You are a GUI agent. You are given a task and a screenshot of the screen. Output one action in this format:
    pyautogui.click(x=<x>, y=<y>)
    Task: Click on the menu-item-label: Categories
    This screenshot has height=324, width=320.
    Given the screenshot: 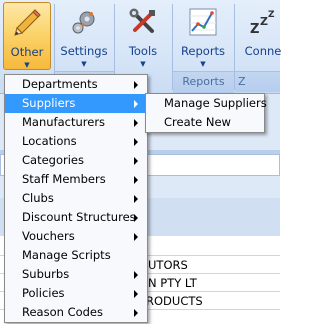 What is the action you would take?
    pyautogui.click(x=53, y=160)
    